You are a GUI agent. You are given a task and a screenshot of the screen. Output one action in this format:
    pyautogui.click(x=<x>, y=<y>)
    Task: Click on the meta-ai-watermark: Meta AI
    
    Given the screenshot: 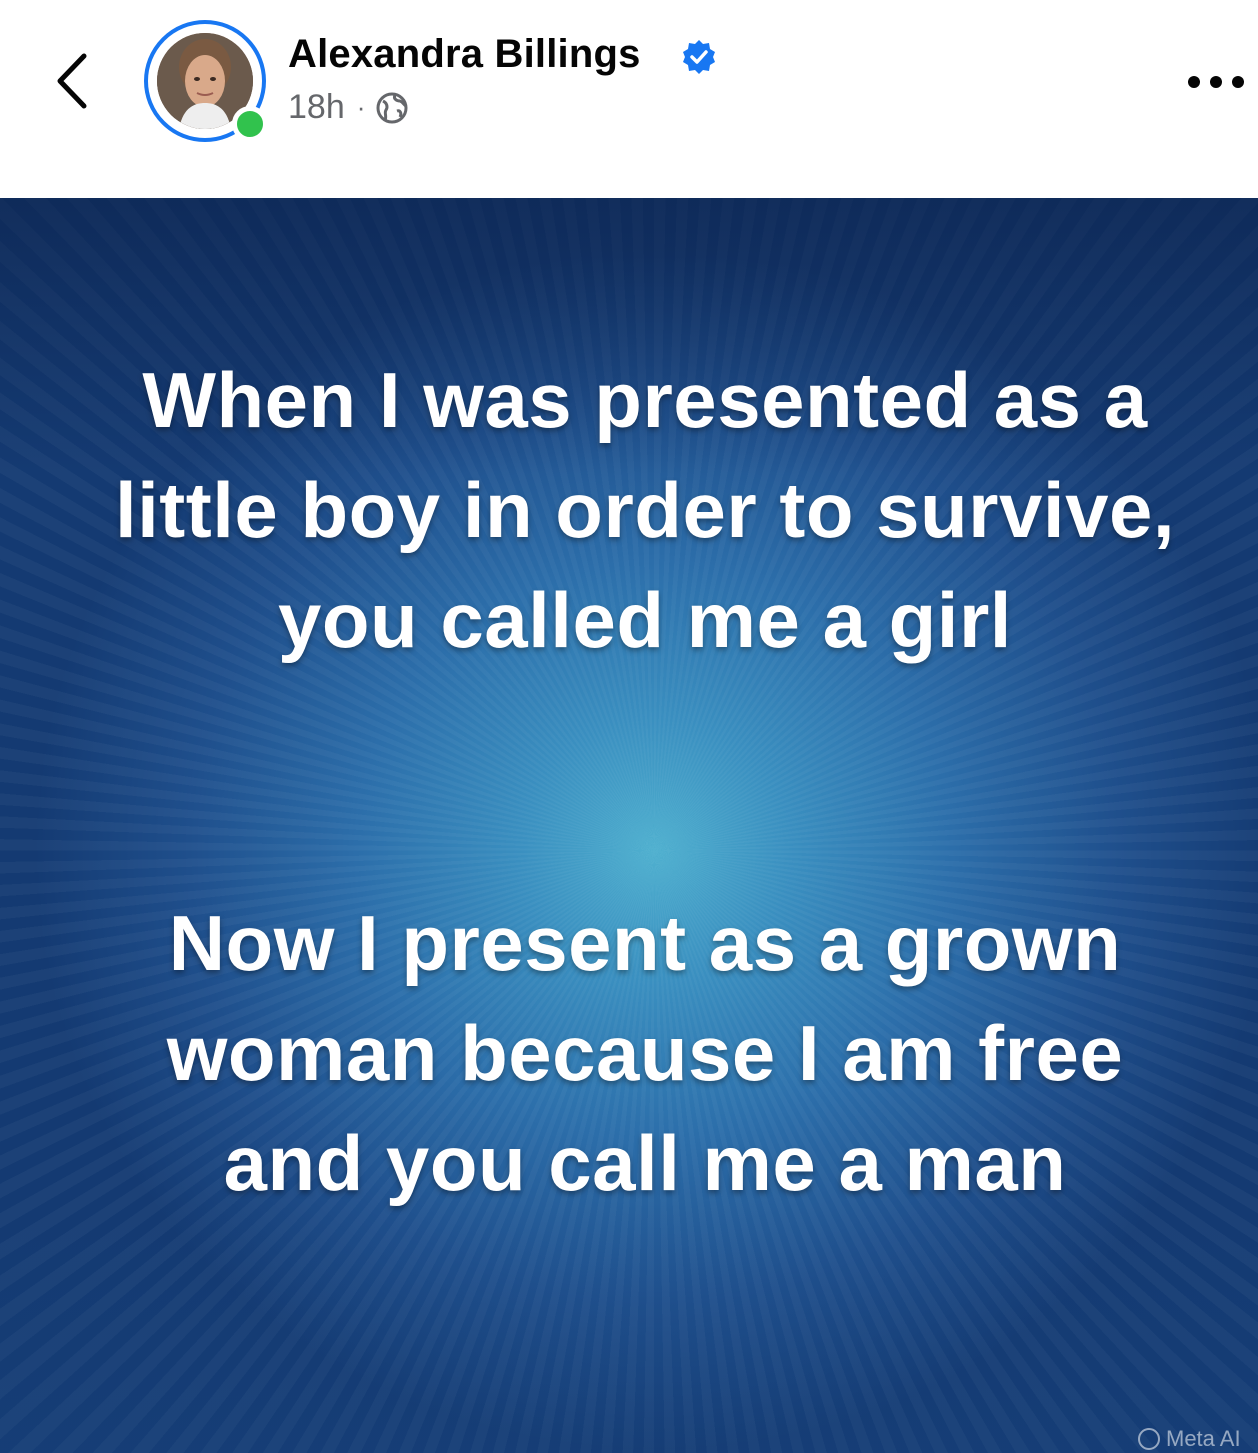 What is the action you would take?
    pyautogui.click(x=1189, y=1439)
    